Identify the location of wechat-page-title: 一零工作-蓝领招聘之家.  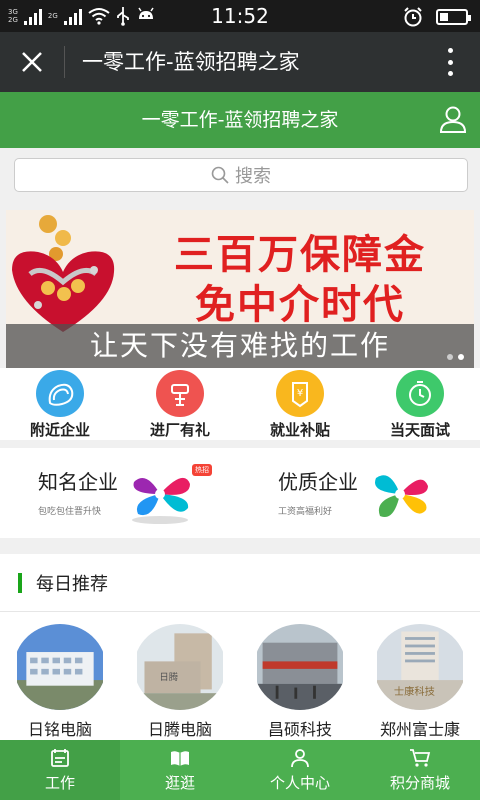
(191, 62).